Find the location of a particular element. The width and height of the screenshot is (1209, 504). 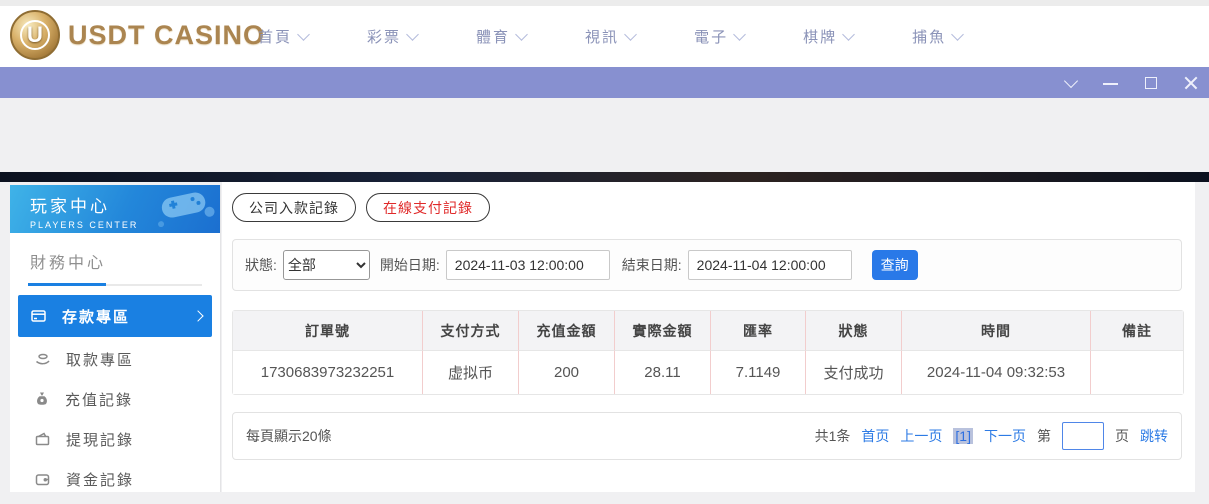

total-count-text: 共1条 is located at coordinates (832, 436).